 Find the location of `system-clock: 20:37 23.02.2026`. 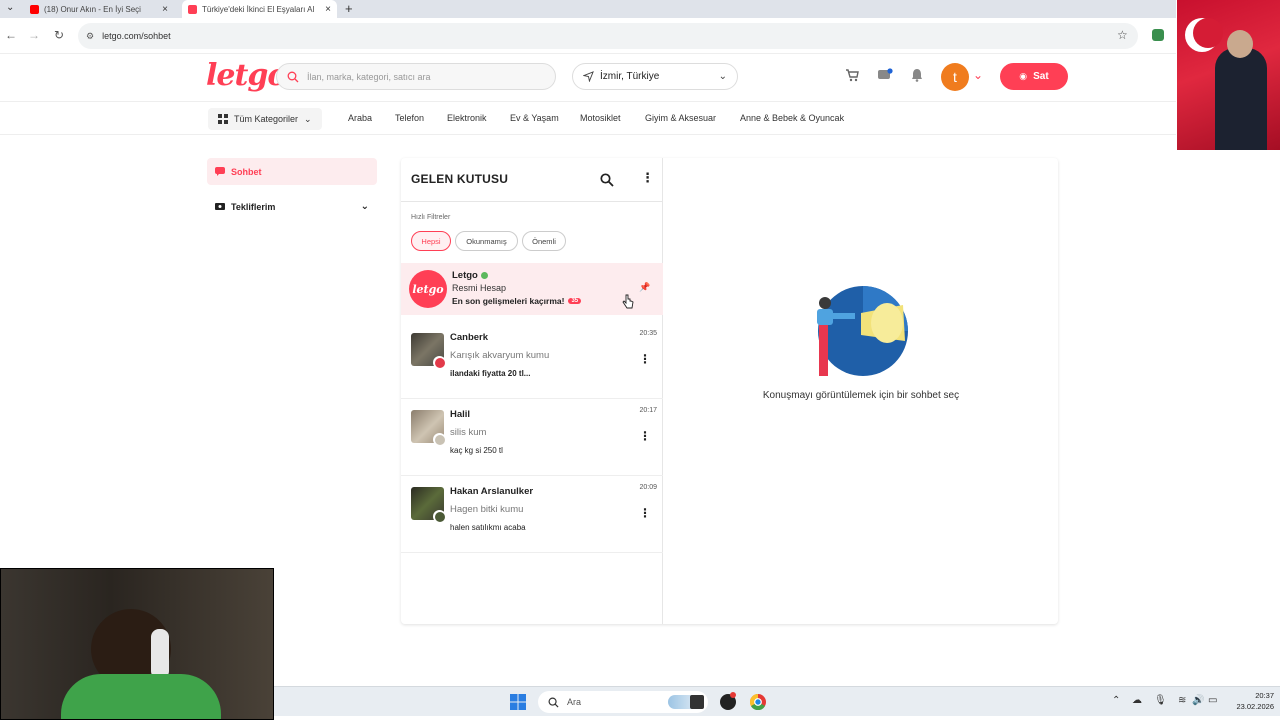

system-clock: 20:37 23.02.2026 is located at coordinates (1255, 701).